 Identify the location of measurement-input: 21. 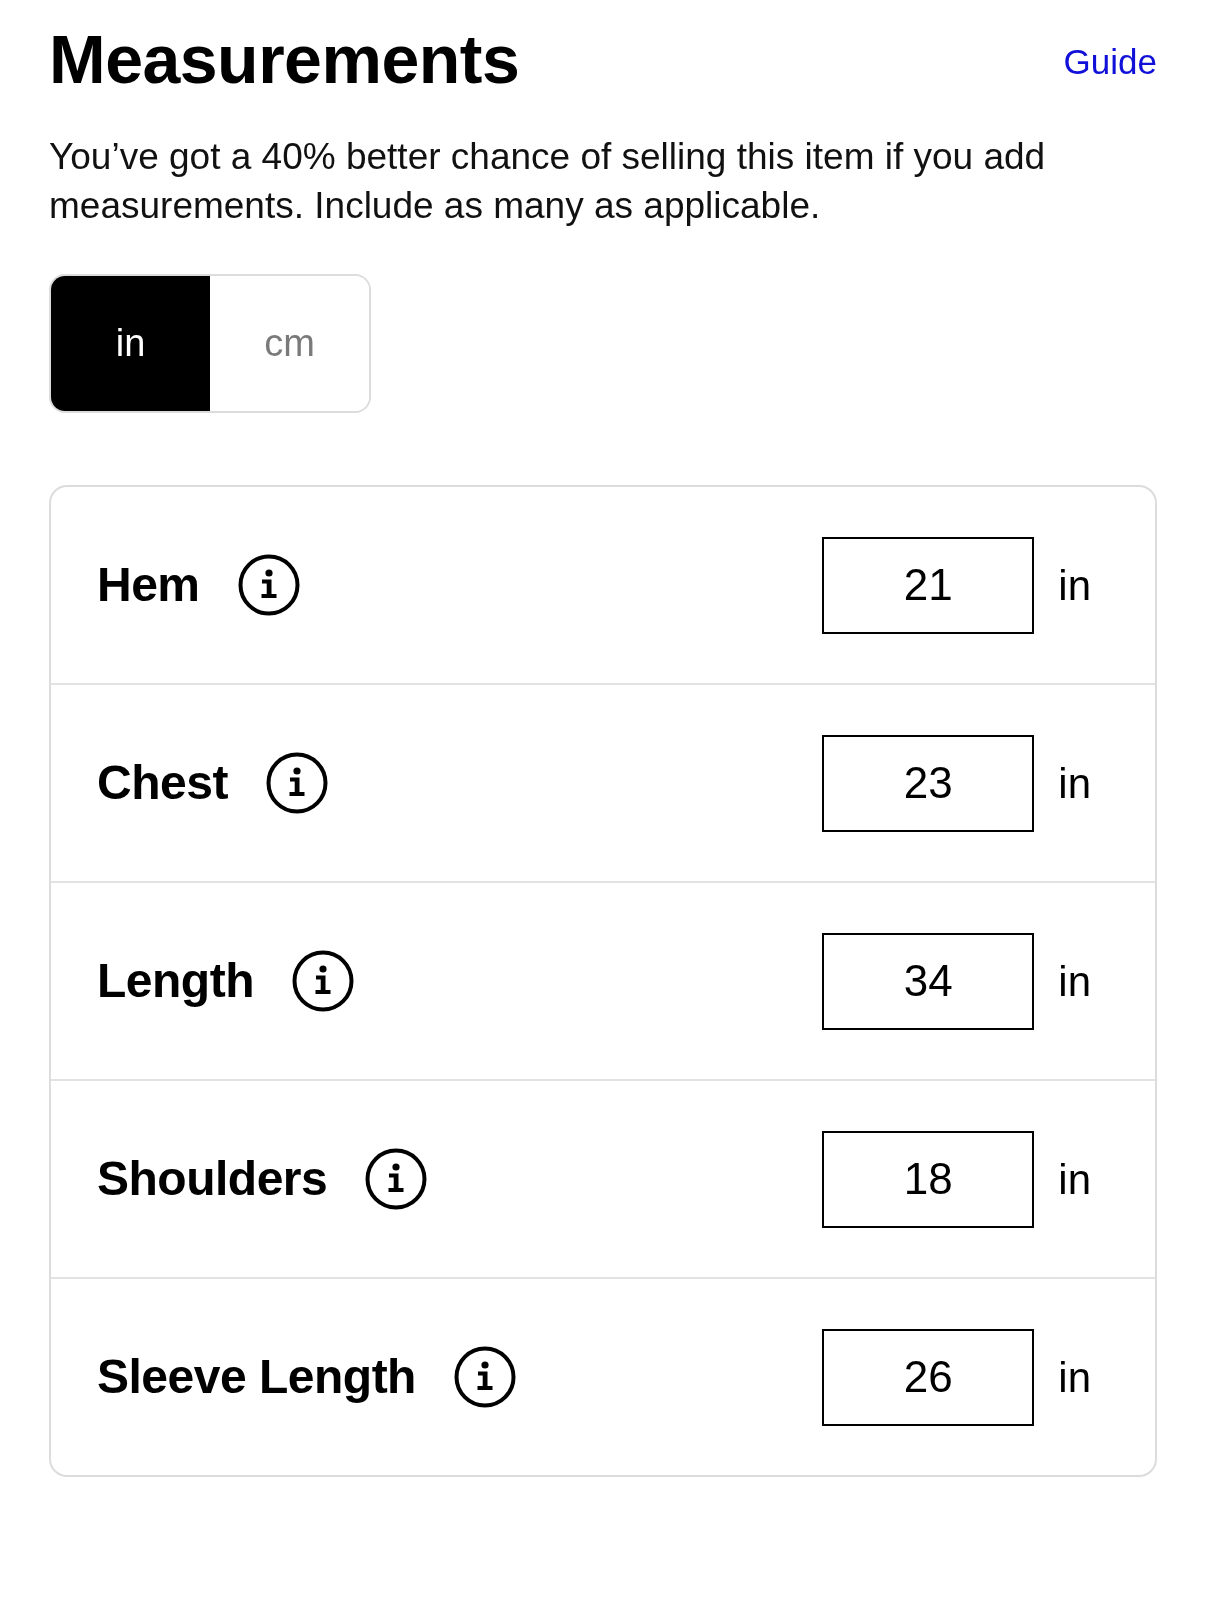
(928, 585).